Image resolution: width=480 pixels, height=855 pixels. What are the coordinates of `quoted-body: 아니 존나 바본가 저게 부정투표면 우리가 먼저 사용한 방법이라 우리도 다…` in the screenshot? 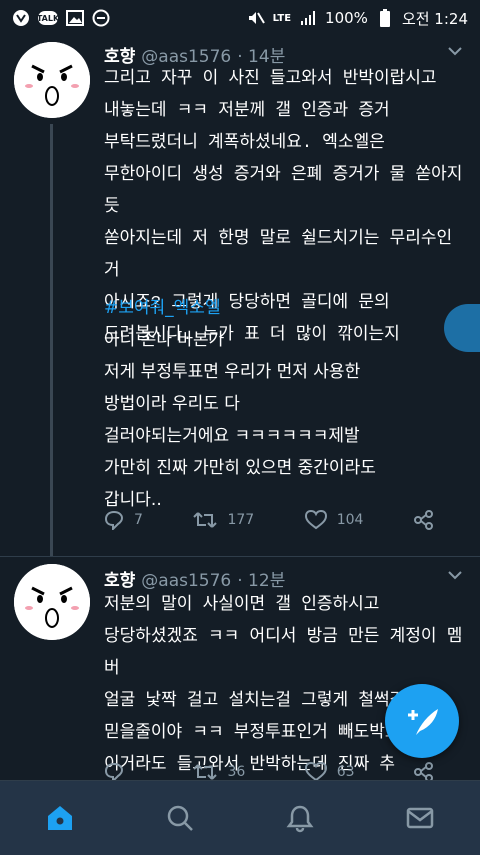 It's located at (240, 420).